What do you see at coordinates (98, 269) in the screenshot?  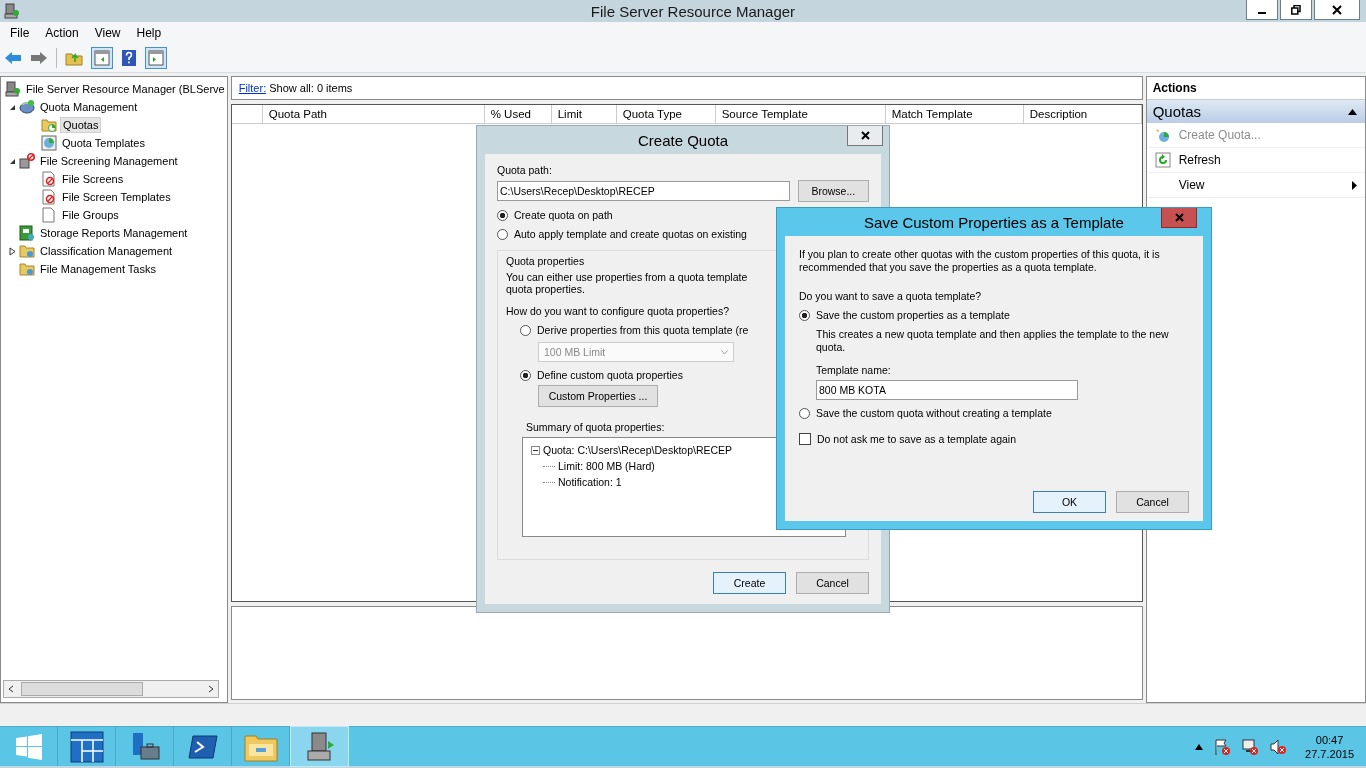 I see `tree-item: File Management Tasks` at bounding box center [98, 269].